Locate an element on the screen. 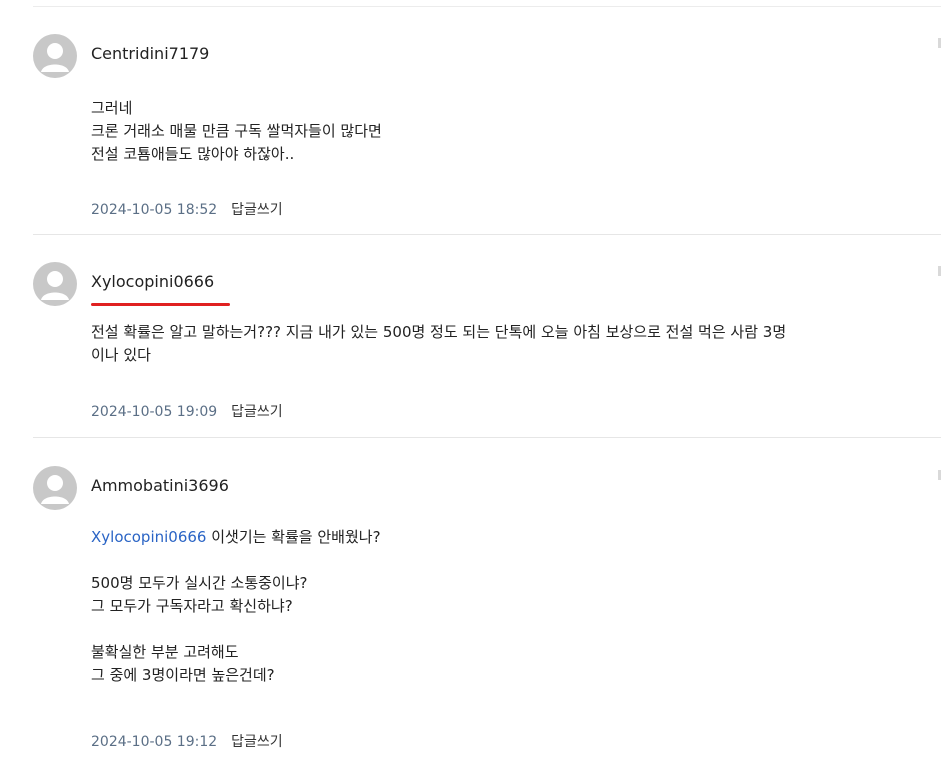 This screenshot has width=941, height=757. comment-text-line: 불확실한 부분 고려해도 is located at coordinates (165, 652).